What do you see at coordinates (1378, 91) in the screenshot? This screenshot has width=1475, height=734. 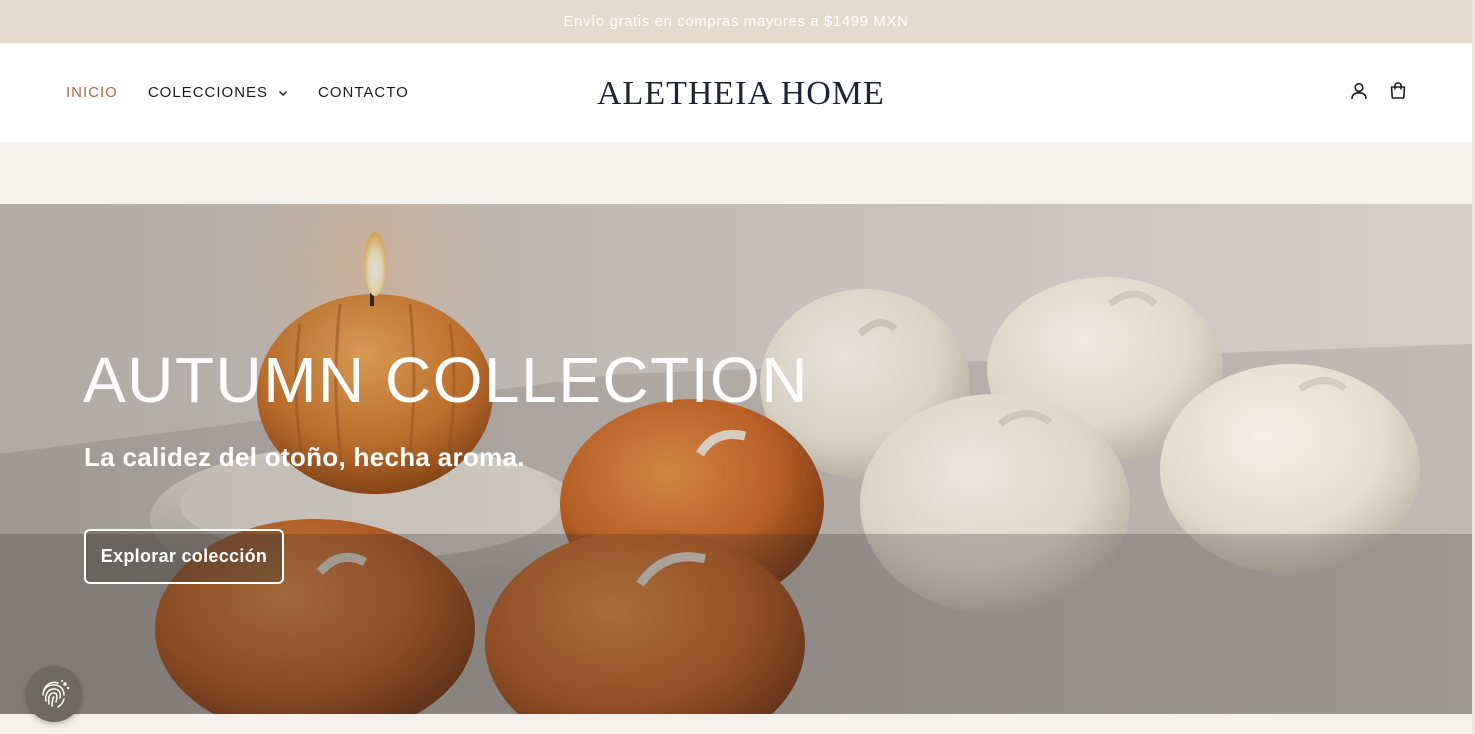 I see `header-icons` at bounding box center [1378, 91].